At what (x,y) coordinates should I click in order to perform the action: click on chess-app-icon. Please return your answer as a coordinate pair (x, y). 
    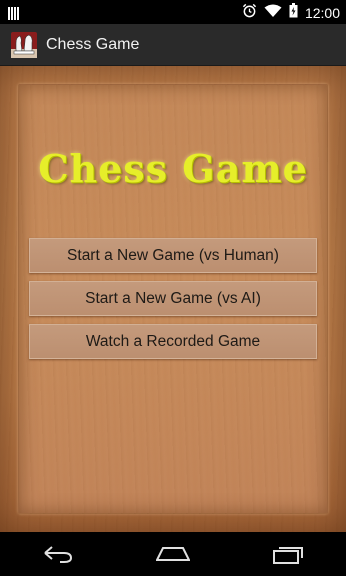
    Looking at the image, I should click on (24, 45).